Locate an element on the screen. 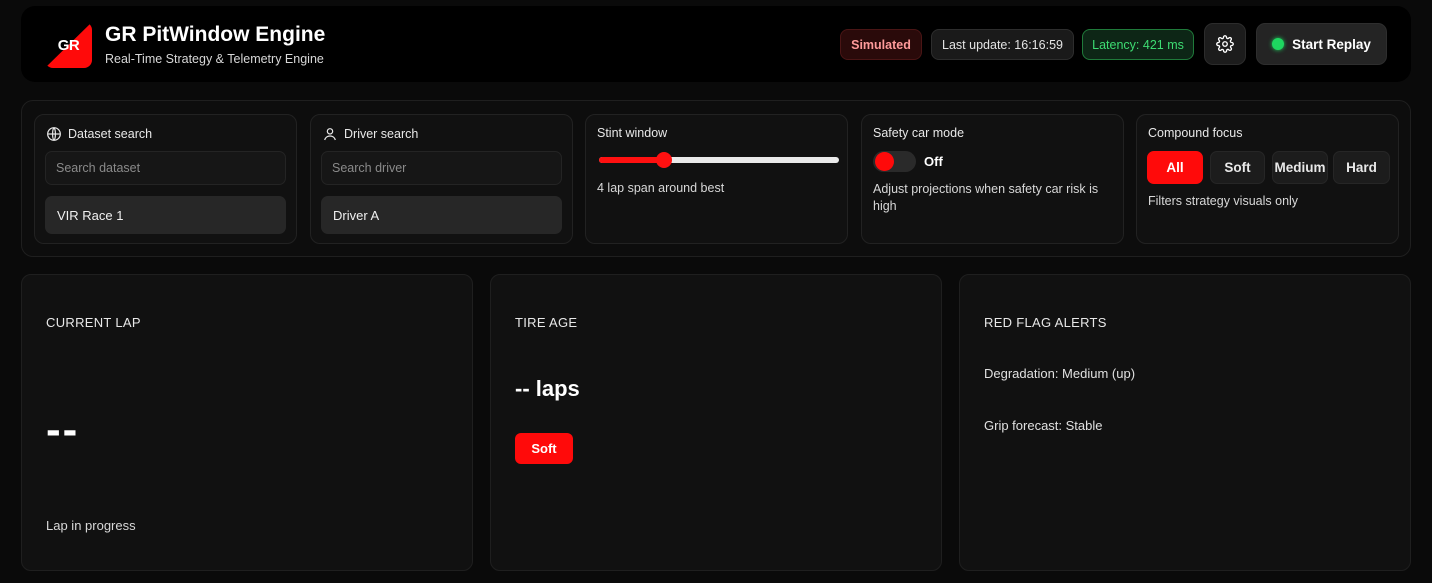  alert-grip-forecast: Grip forecast: Stable is located at coordinates (1043, 425).